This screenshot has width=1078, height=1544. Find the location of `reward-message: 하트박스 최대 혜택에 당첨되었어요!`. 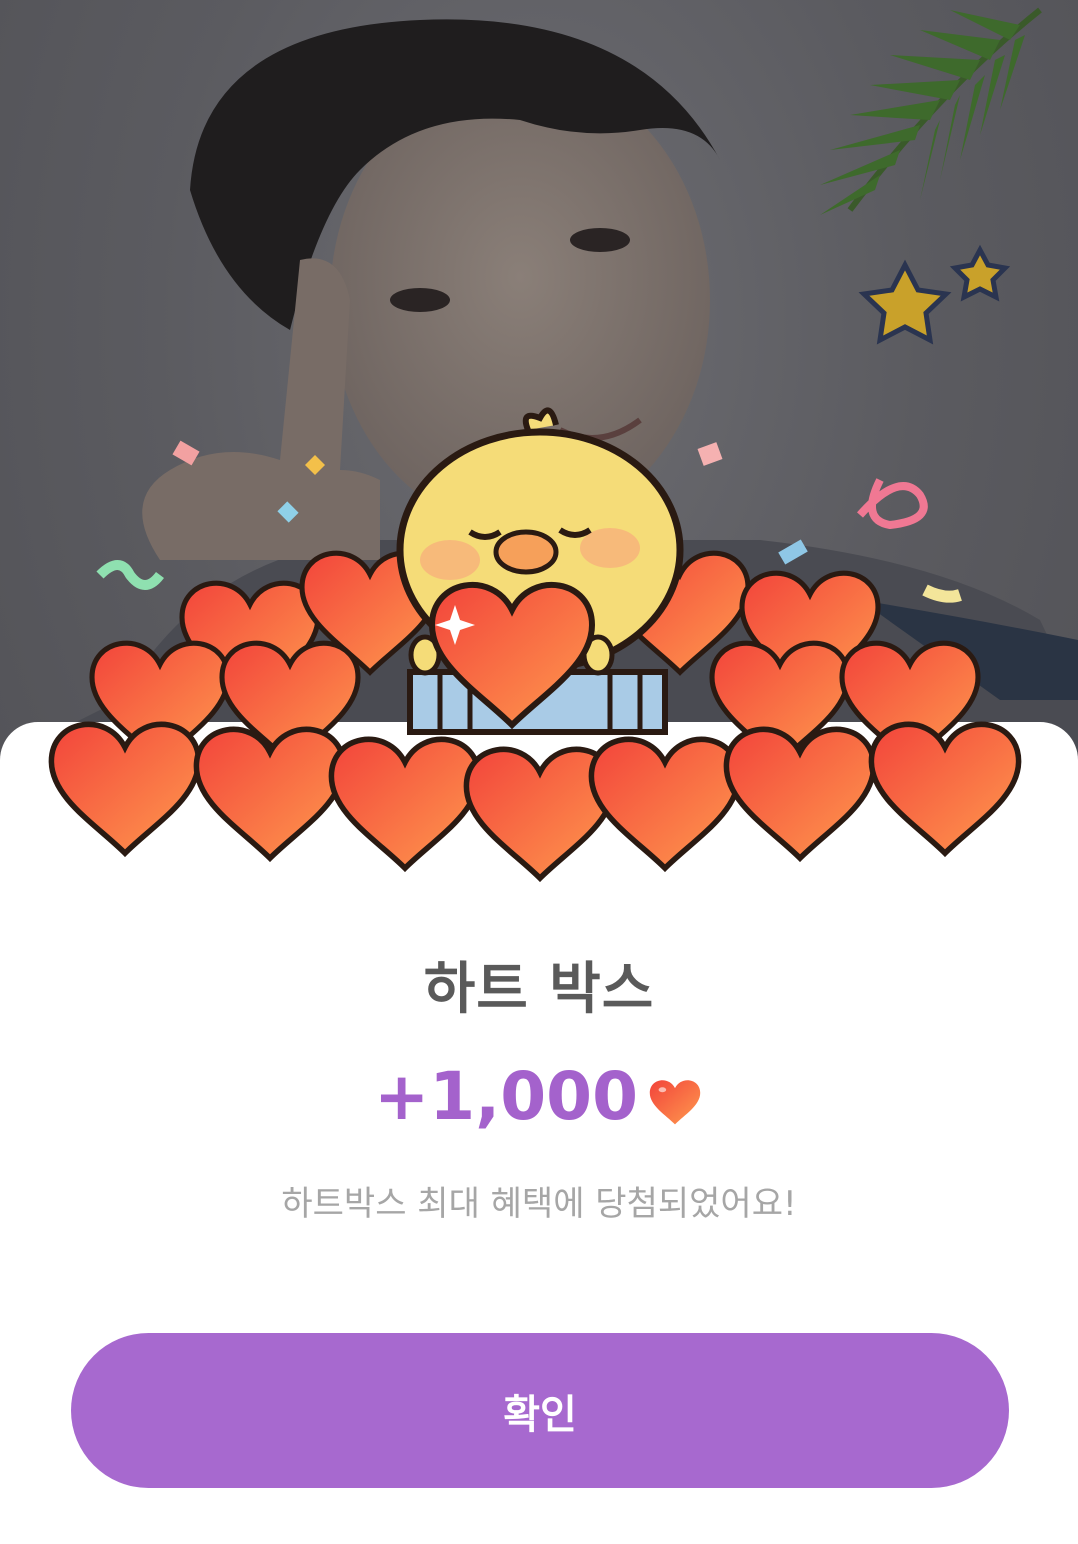

reward-message: 하트박스 최대 혜택에 당첨되었어요! is located at coordinates (539, 1204).